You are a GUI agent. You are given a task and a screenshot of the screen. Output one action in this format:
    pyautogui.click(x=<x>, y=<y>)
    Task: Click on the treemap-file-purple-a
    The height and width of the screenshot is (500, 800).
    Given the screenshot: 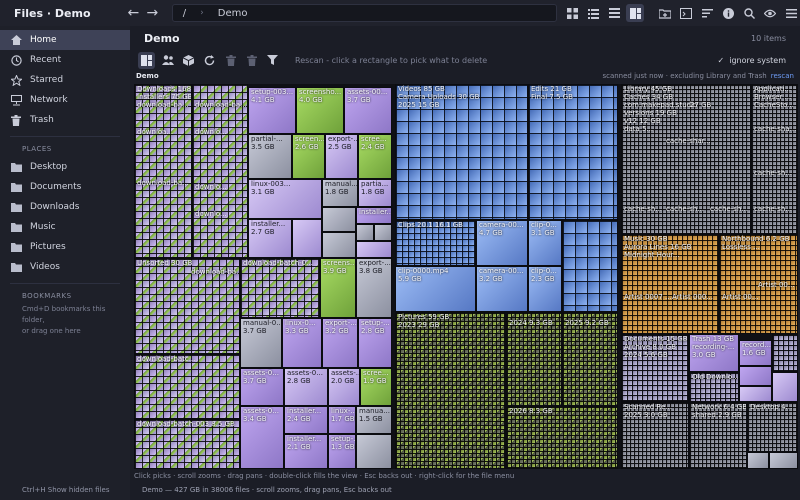 What is the action you would take?
    pyautogui.click(x=755, y=376)
    